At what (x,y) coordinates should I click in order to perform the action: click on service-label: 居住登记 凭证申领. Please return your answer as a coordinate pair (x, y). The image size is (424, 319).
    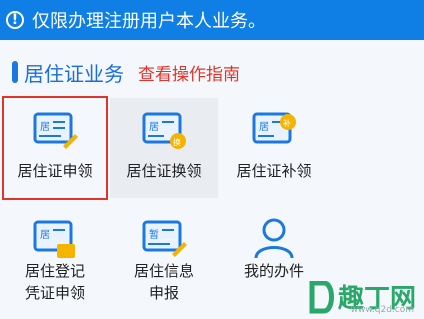
    Looking at the image, I should click on (54, 282).